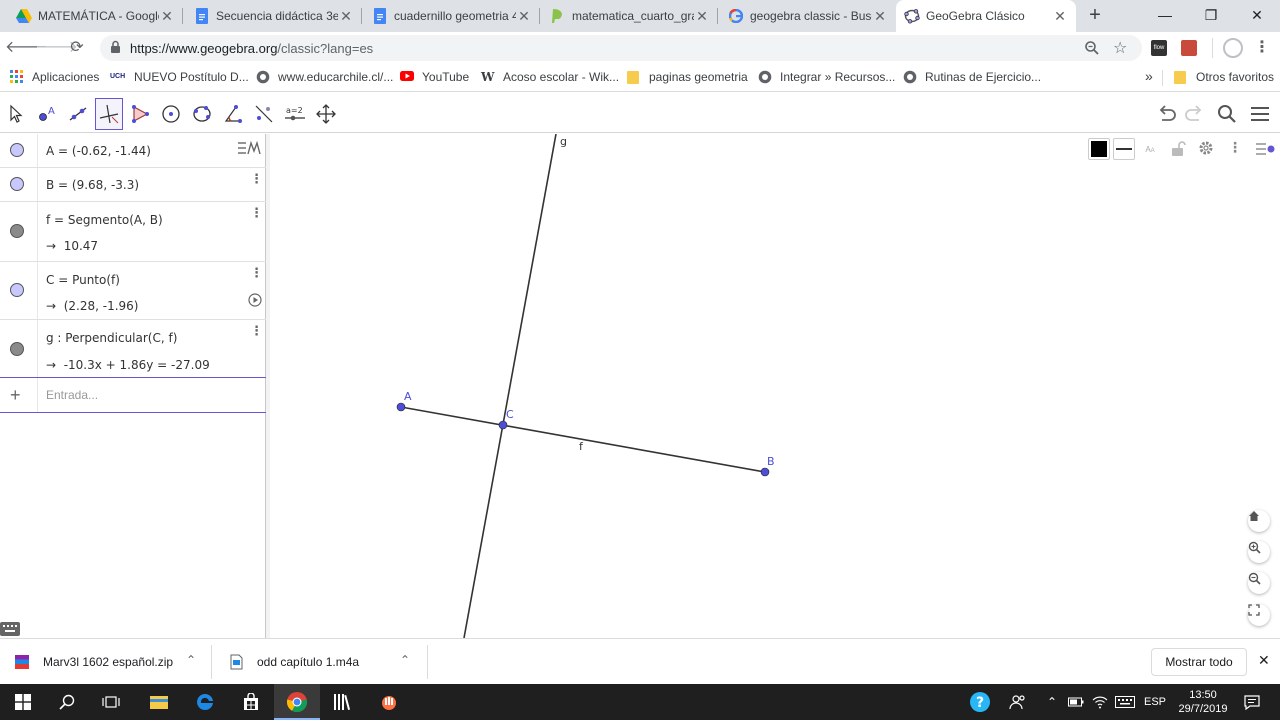 The width and height of the screenshot is (1280, 720). Describe the element at coordinates (1100, 702) in the screenshot. I see `wifi-icon` at that location.